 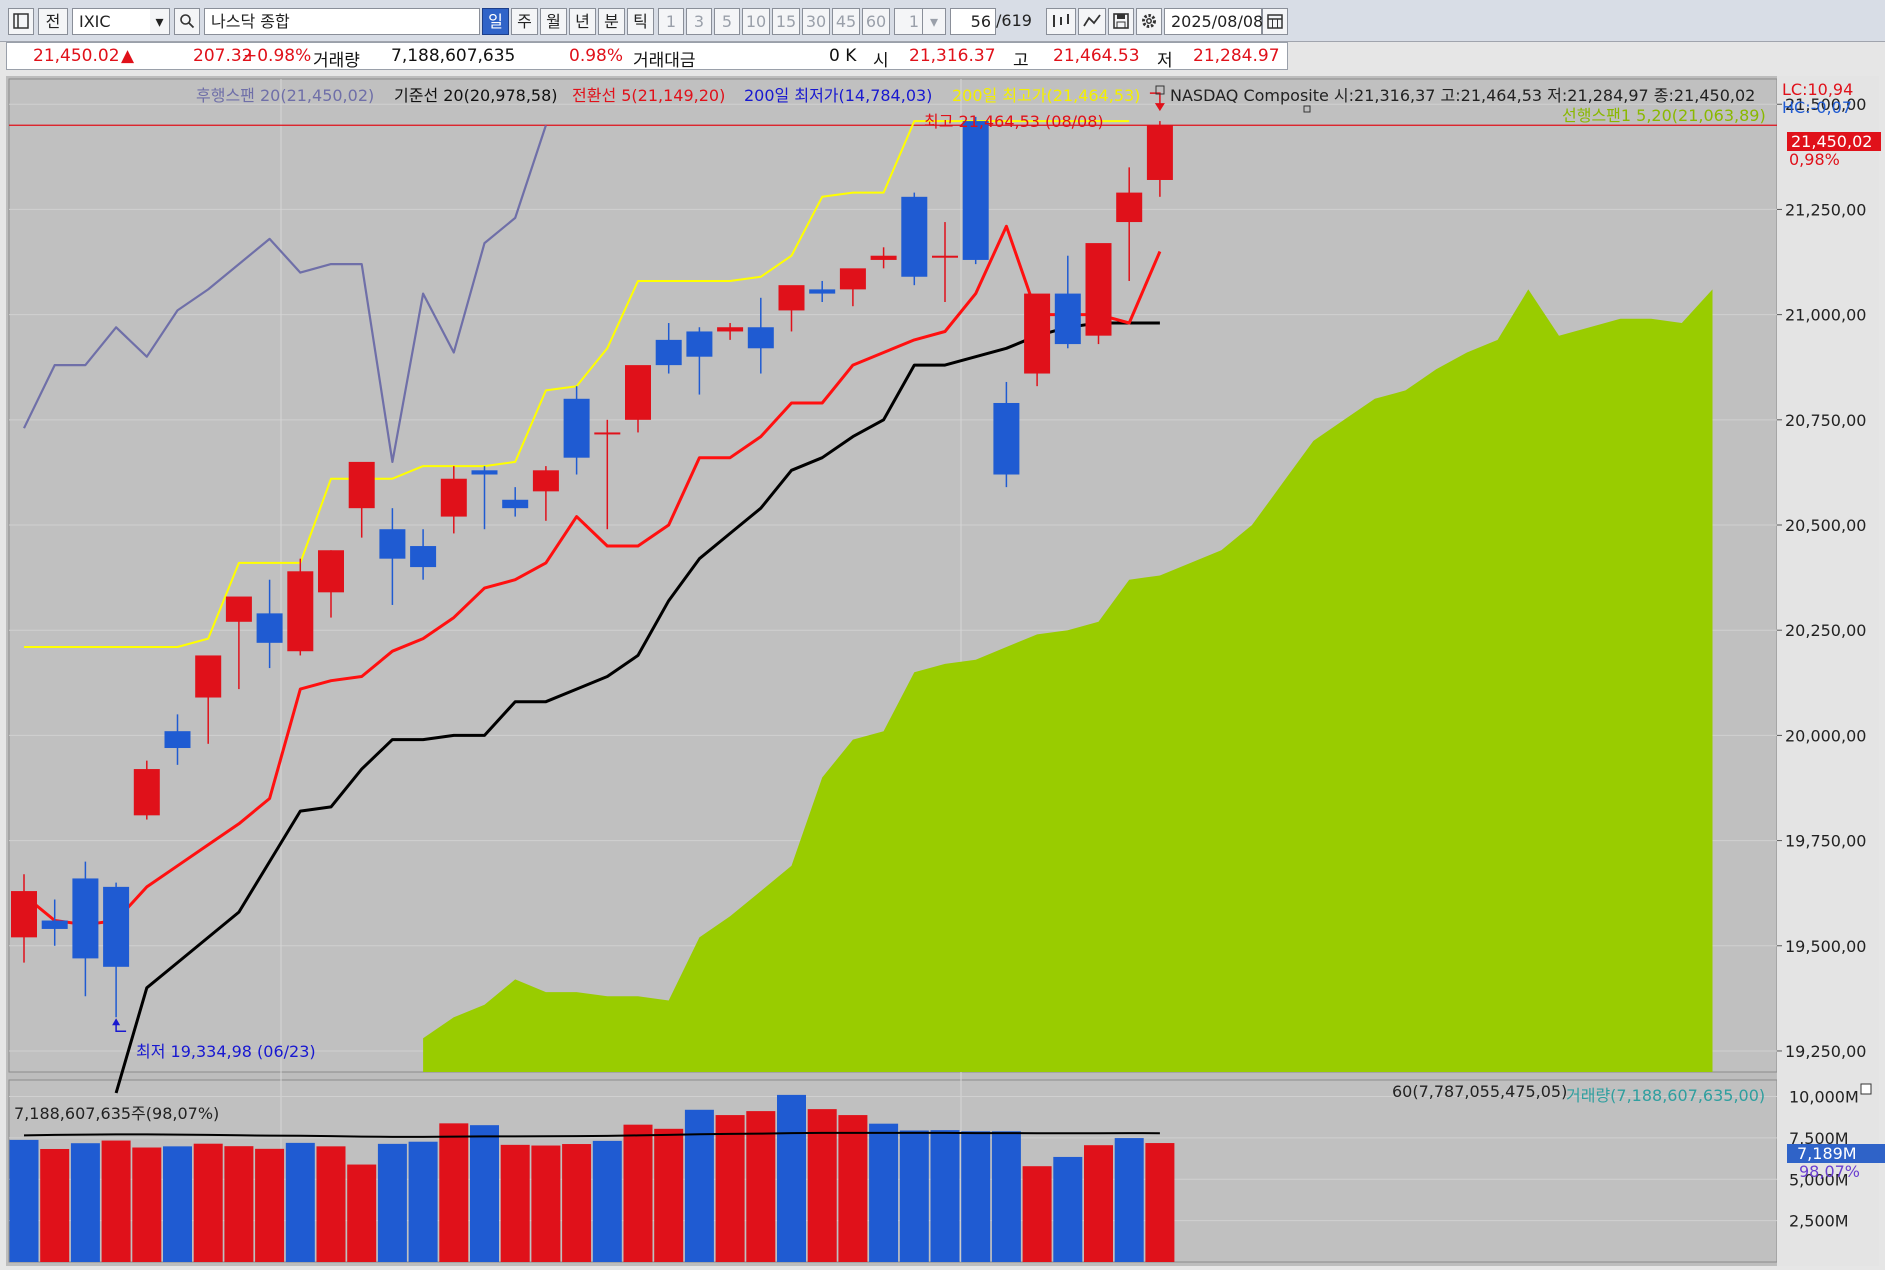 What do you see at coordinates (881, 61) in the screenshot?
I see `open-label: 시` at bounding box center [881, 61].